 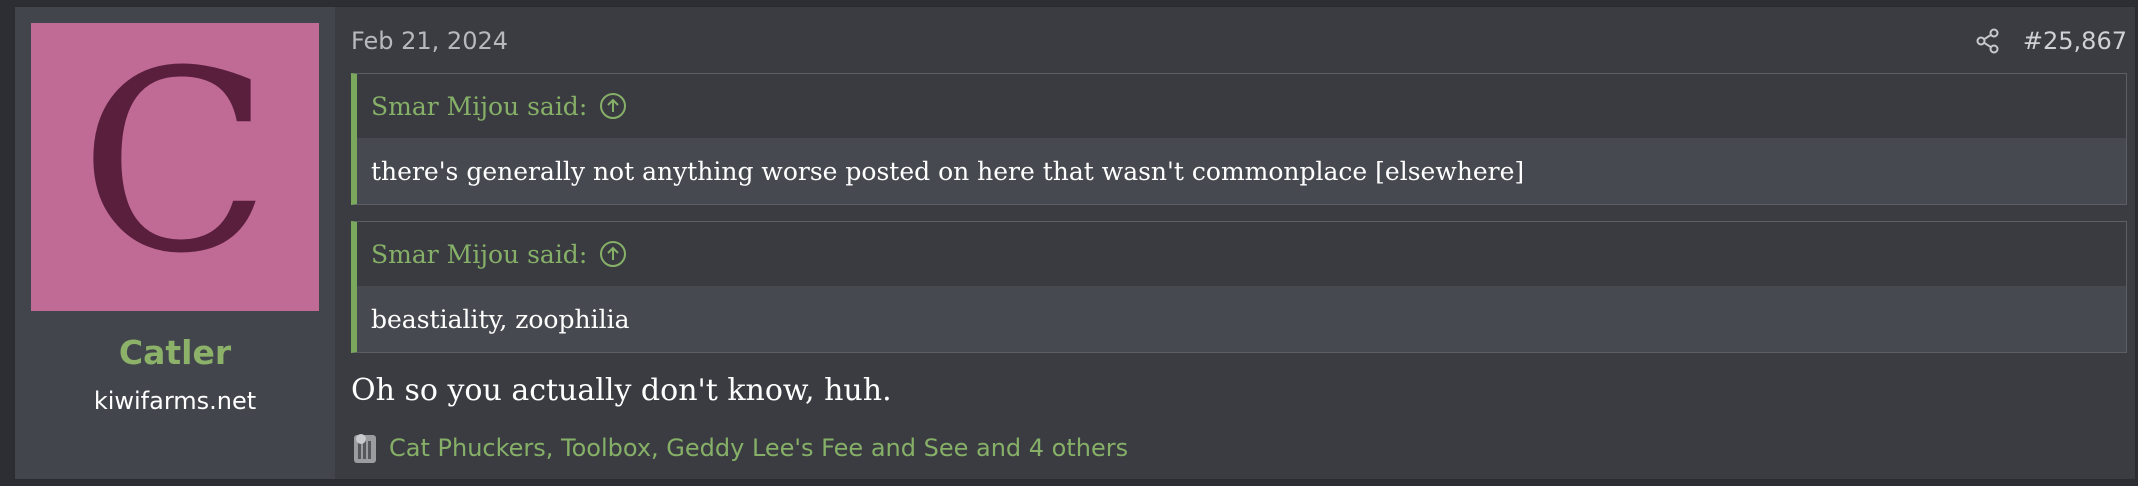 I want to click on share-icon, so click(x=1988, y=41).